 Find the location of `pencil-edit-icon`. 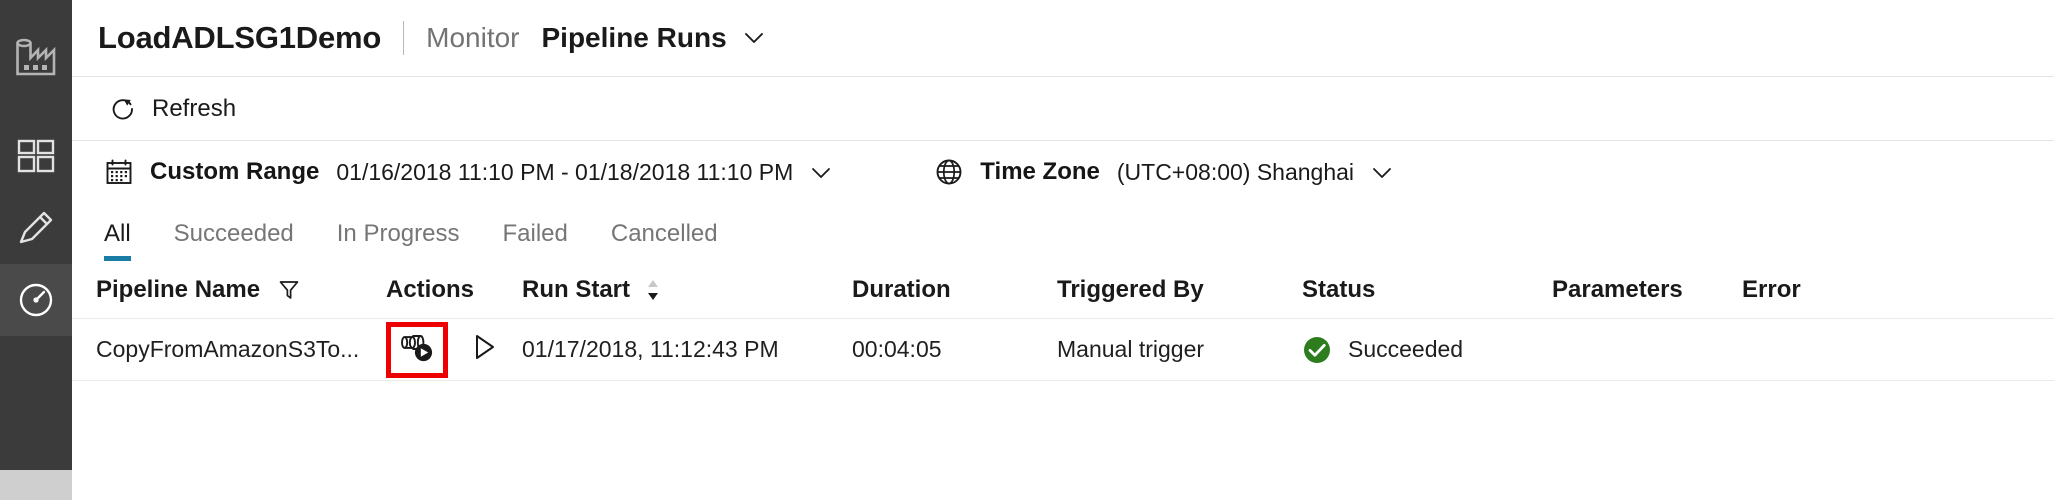

pencil-edit-icon is located at coordinates (36, 228).